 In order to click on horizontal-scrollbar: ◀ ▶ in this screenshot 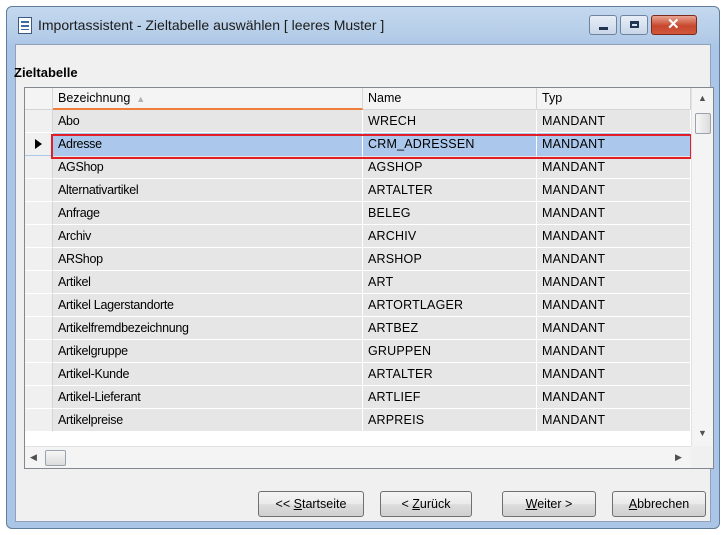, I will do `click(358, 457)`.